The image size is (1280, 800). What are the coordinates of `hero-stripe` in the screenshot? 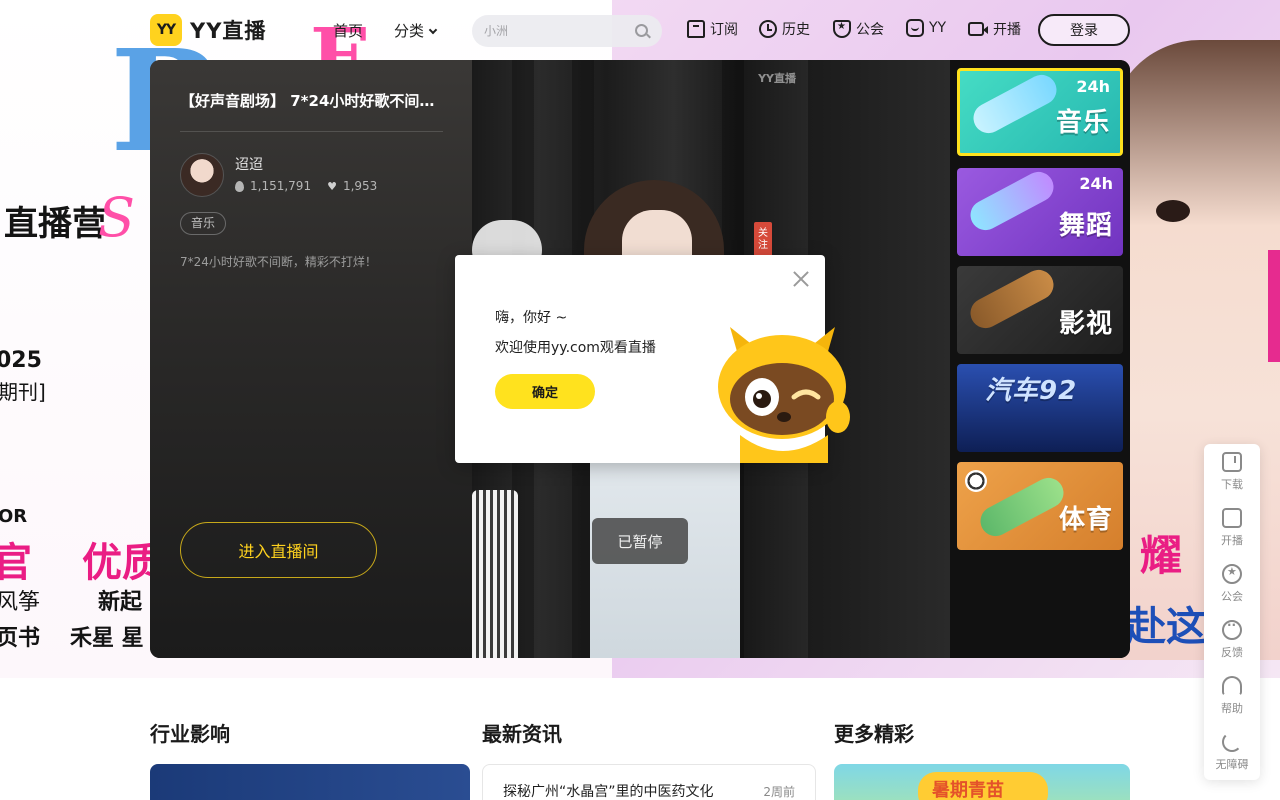 It's located at (1274, 306).